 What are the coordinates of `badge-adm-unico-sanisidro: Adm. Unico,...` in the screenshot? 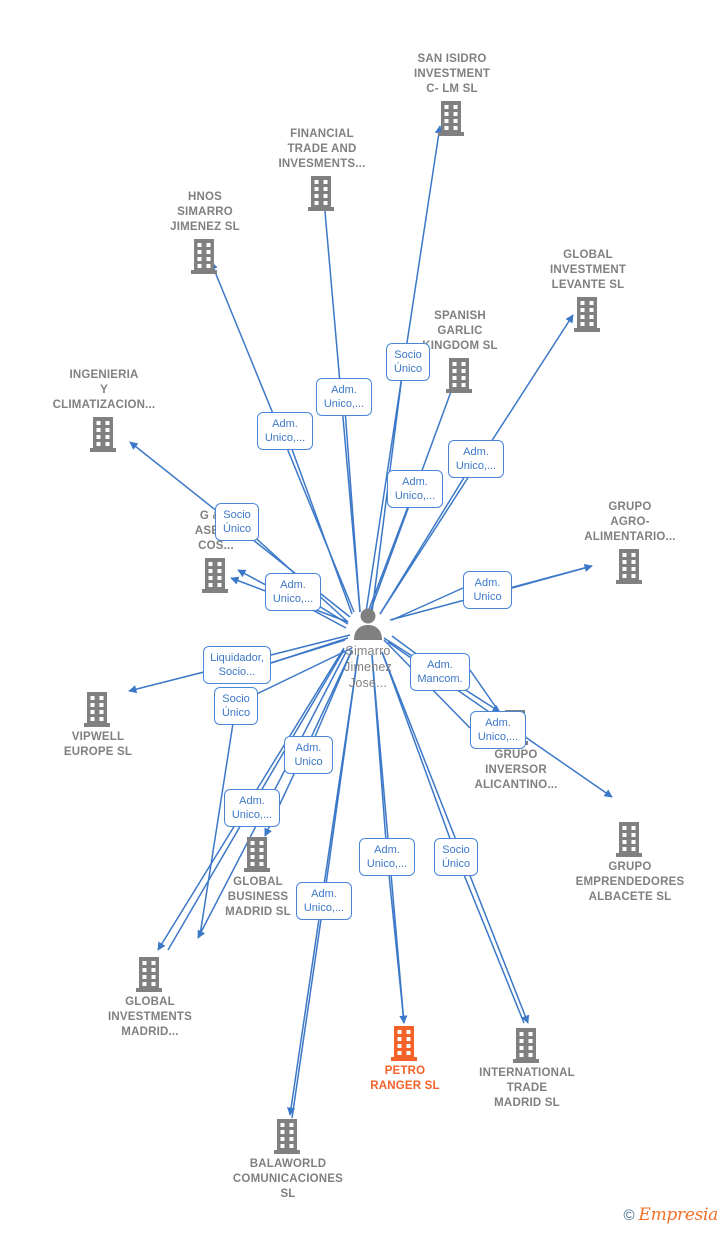 It's located at (415, 489).